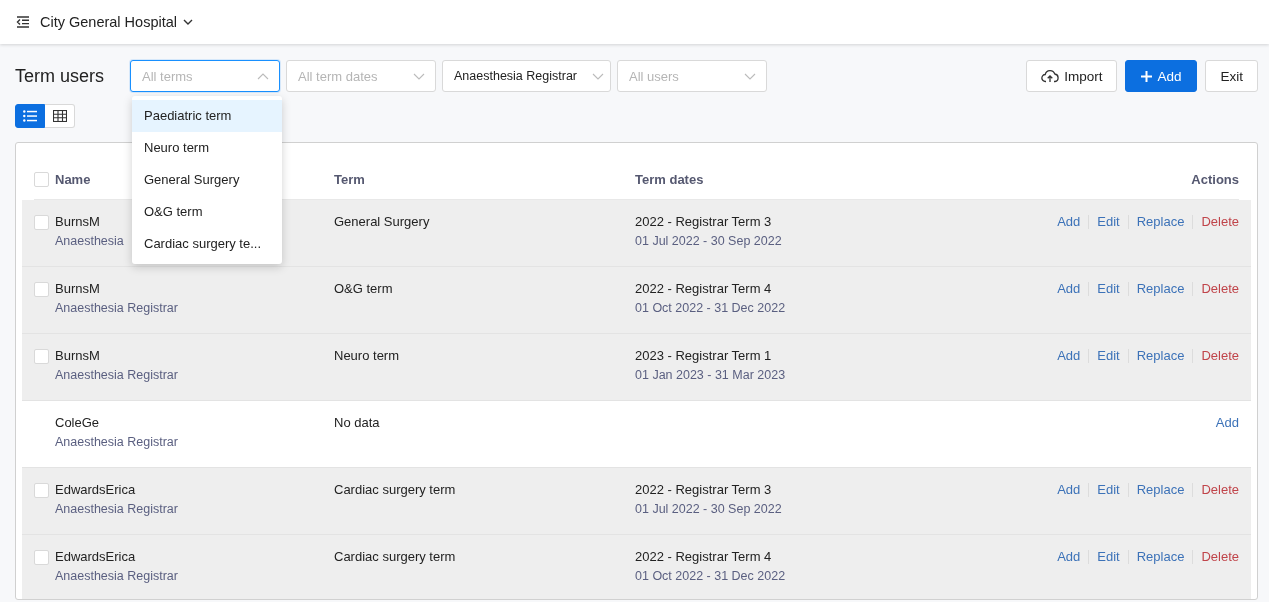 The width and height of the screenshot is (1269, 602). What do you see at coordinates (526, 76) in the screenshot?
I see `filter-select: Anaesthesia Registrar` at bounding box center [526, 76].